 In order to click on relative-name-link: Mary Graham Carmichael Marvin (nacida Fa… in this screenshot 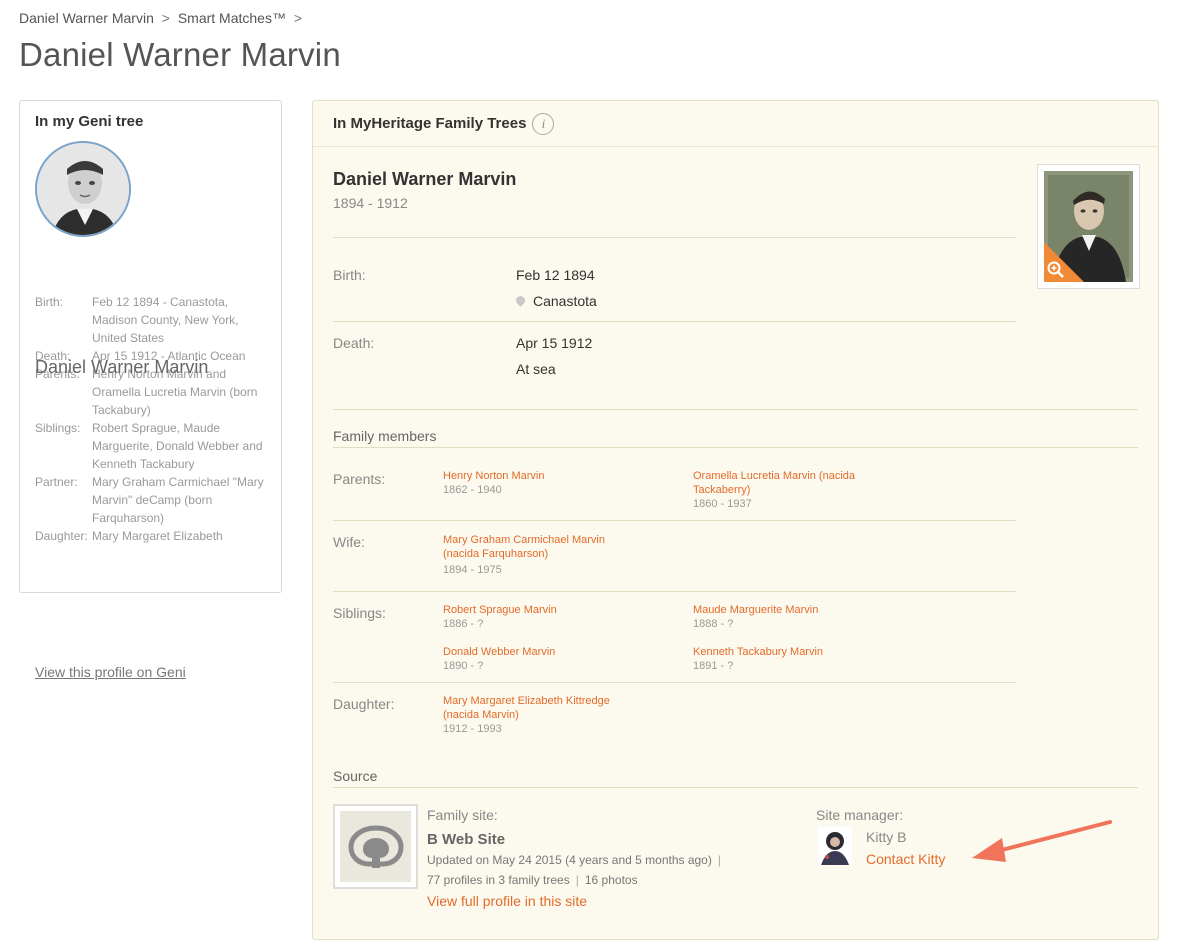, I will do `click(533, 547)`.